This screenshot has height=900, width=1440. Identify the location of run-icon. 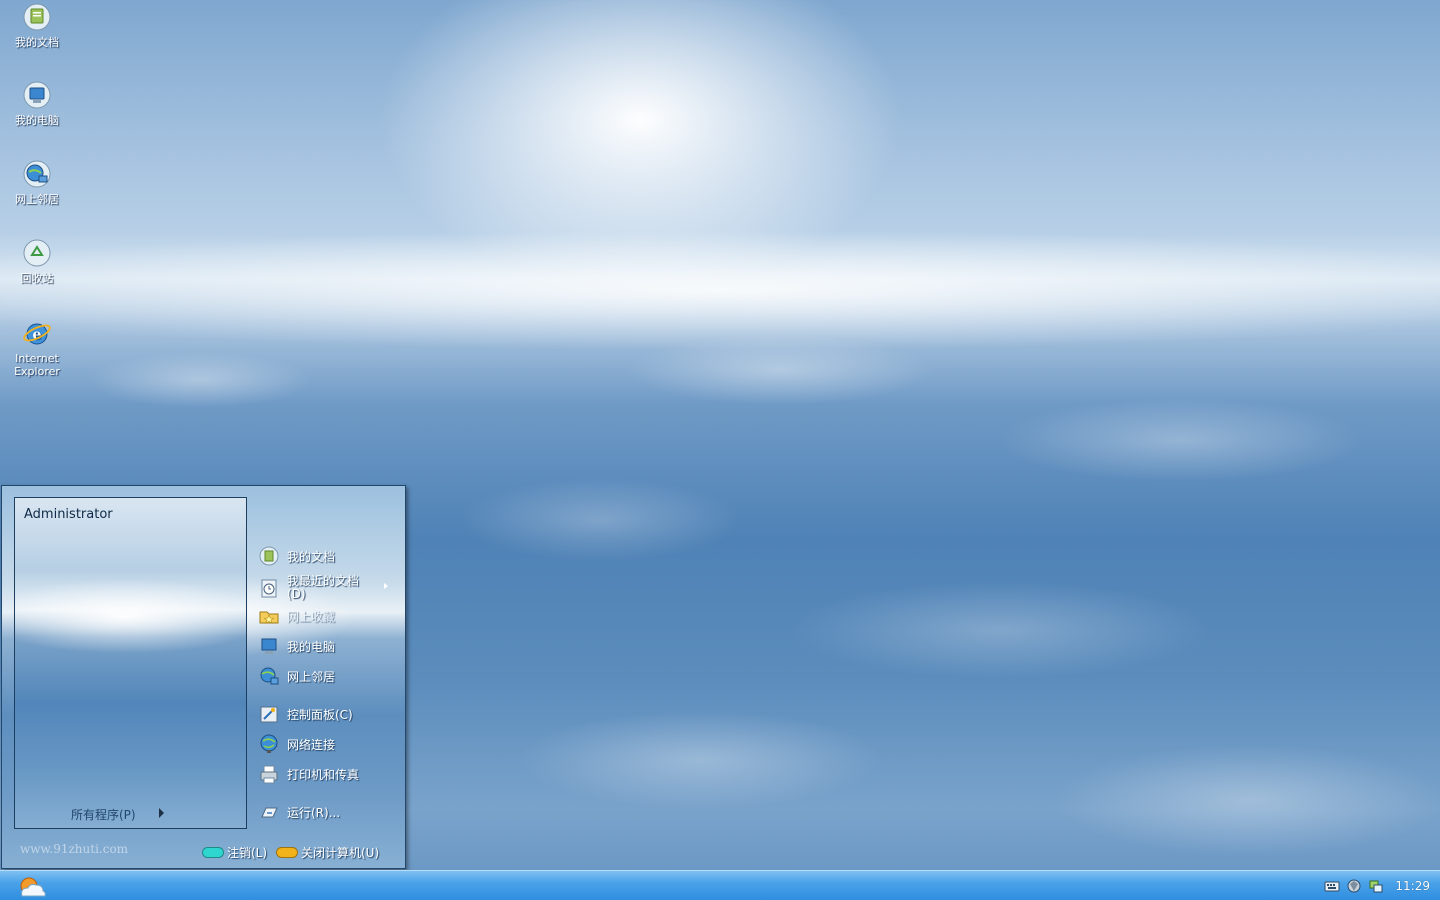
(269, 812).